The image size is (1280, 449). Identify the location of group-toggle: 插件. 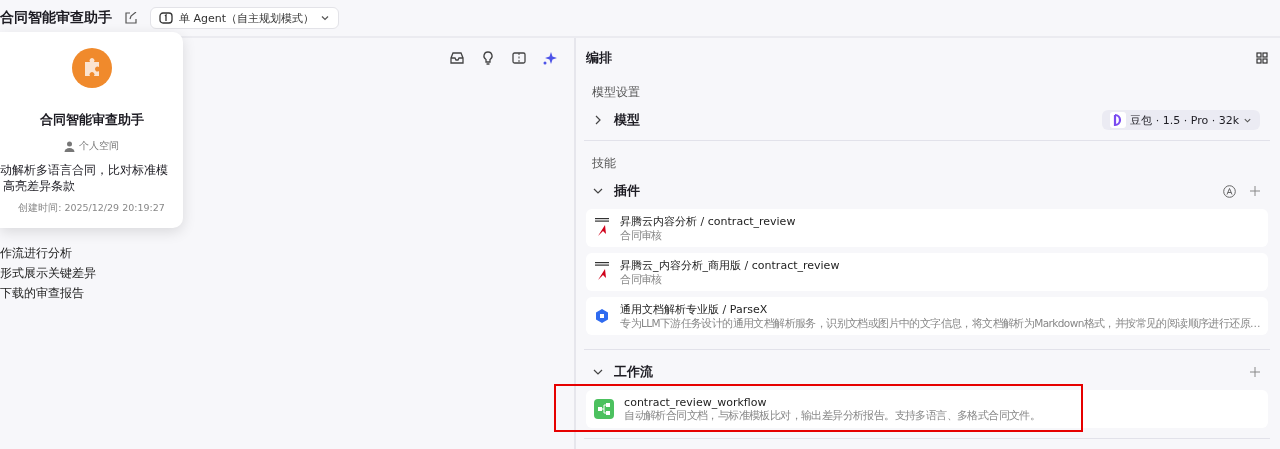
(616, 191).